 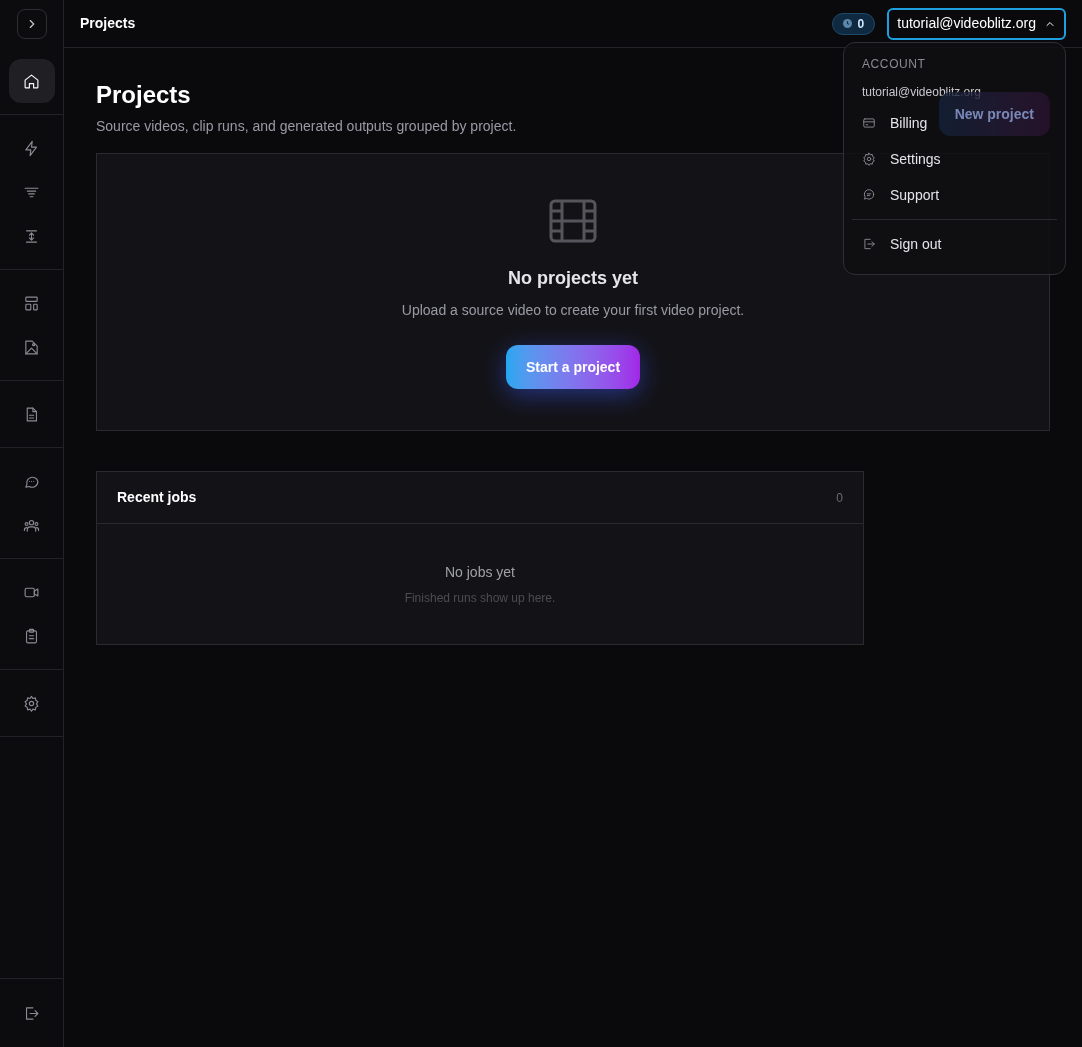 I want to click on sidebar-toggle-button, so click(x=31, y=24).